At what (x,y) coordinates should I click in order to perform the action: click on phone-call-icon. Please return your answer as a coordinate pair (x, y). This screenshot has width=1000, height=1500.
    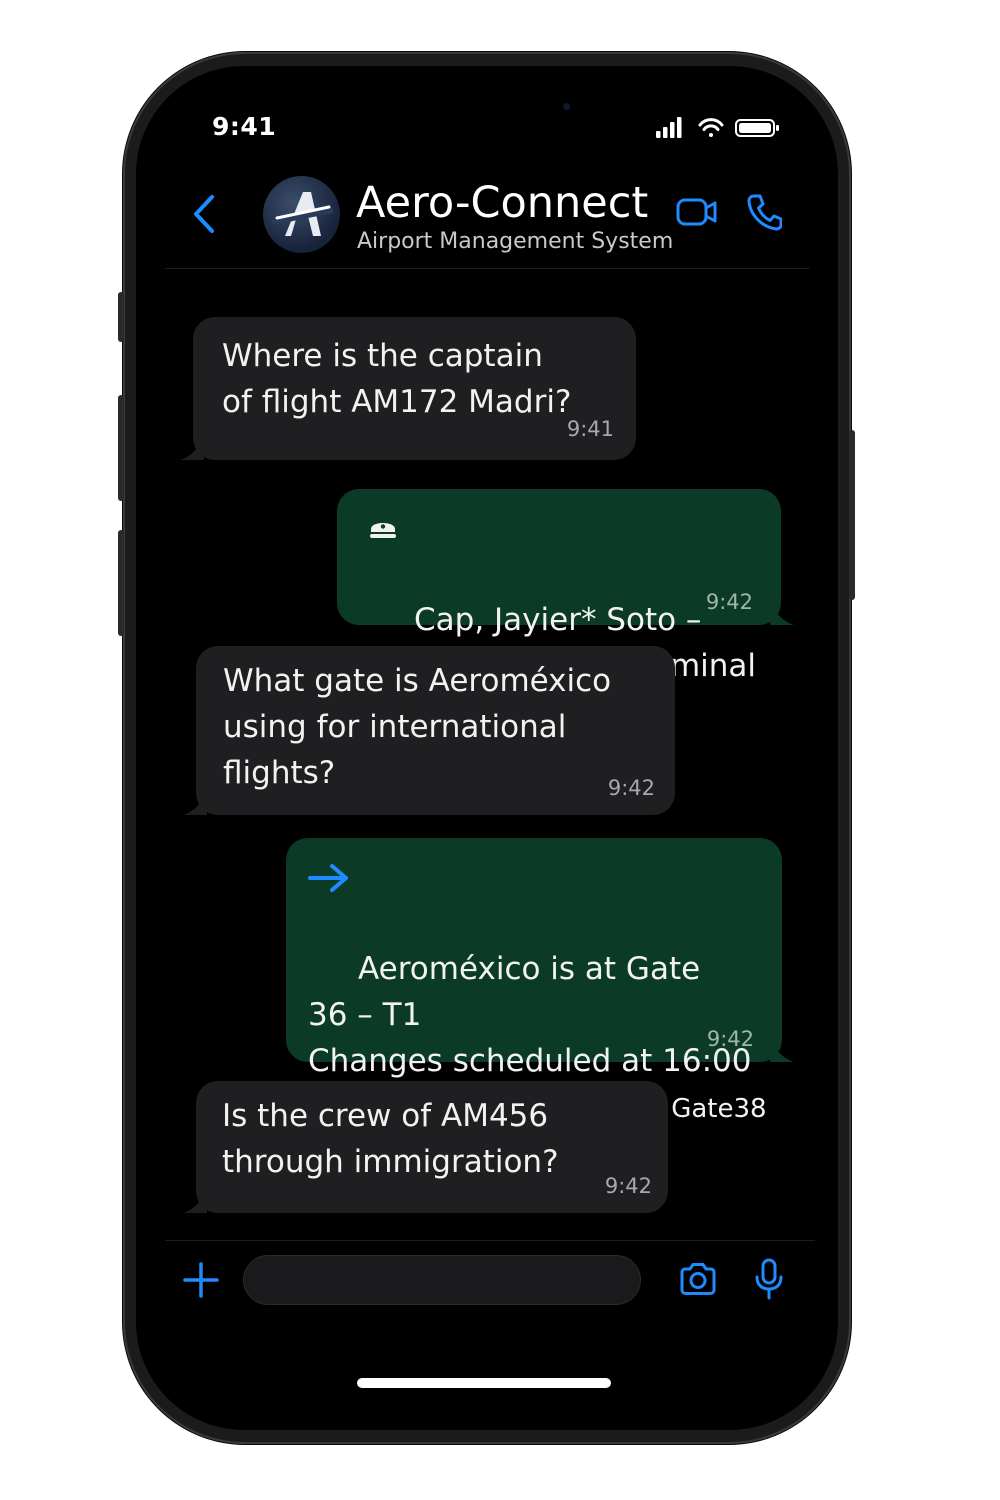
    Looking at the image, I should click on (764, 212).